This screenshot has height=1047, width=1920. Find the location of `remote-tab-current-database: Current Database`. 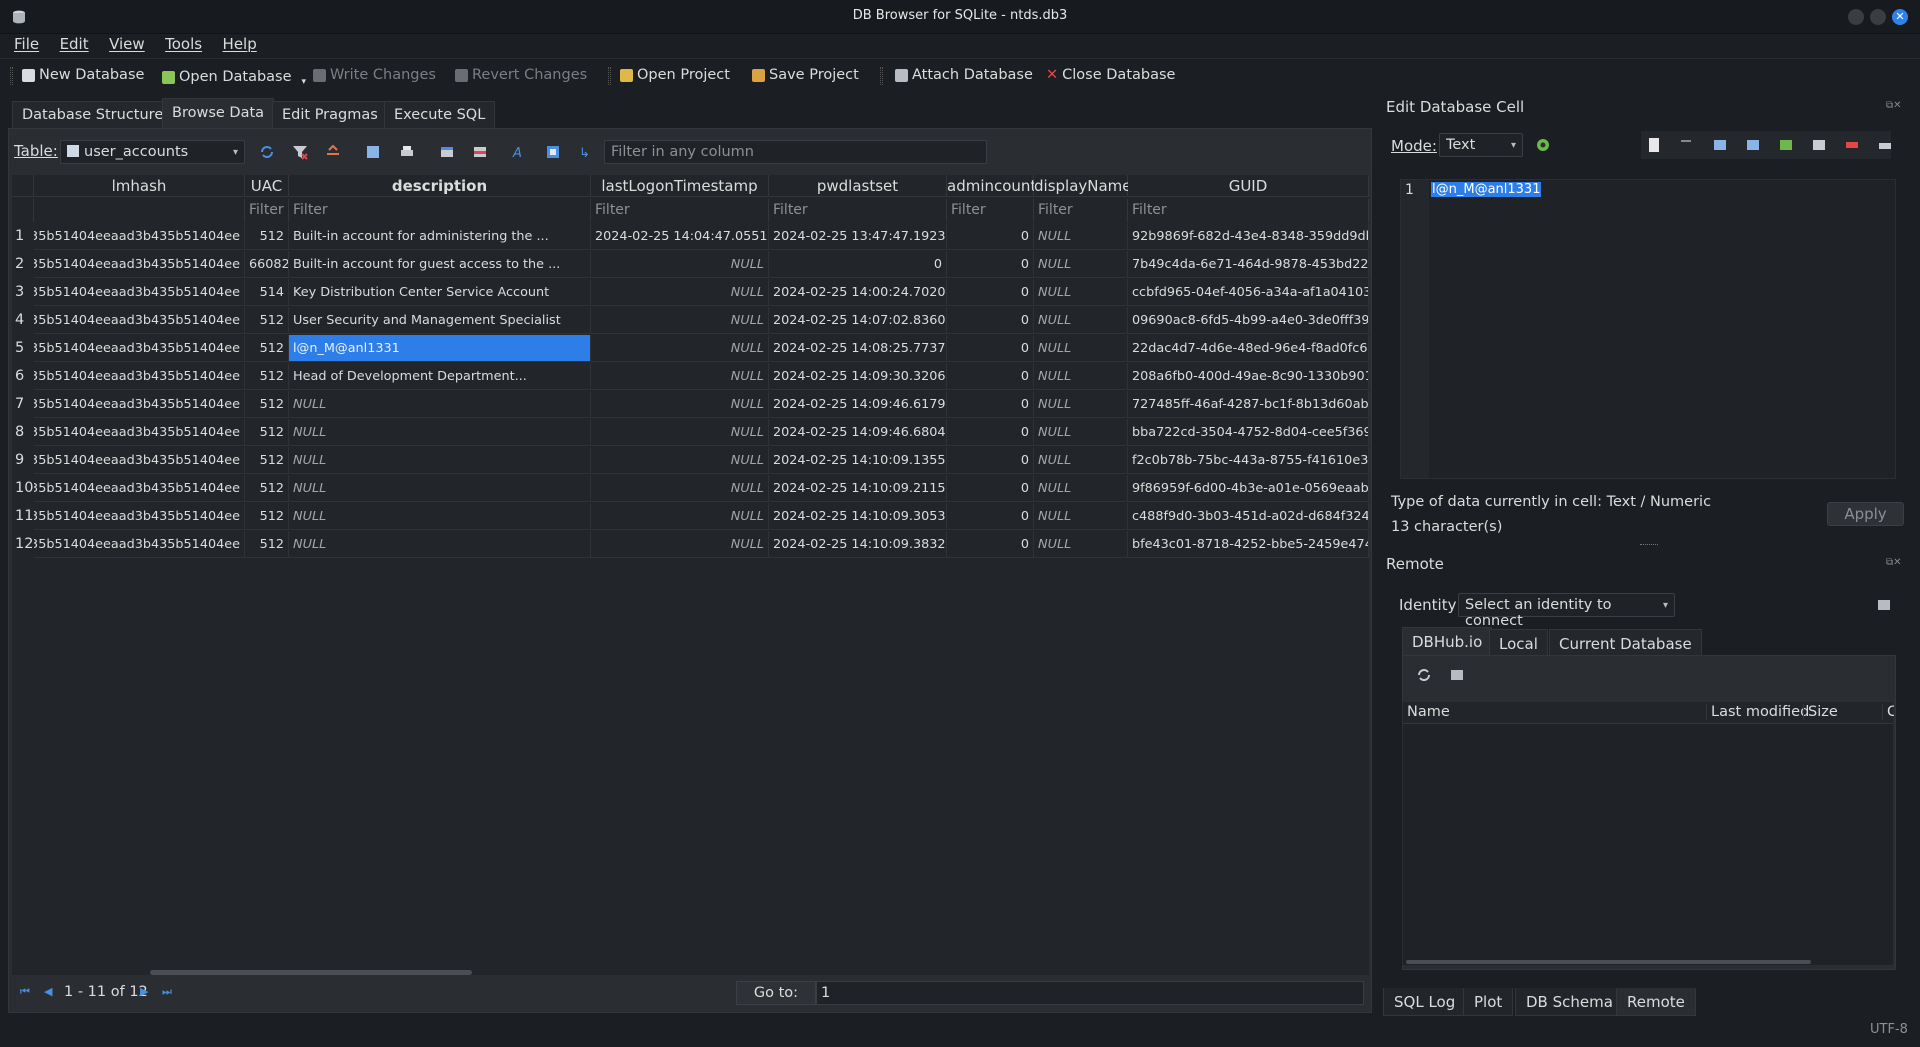

remote-tab-current-database: Current Database is located at coordinates (1625, 643).